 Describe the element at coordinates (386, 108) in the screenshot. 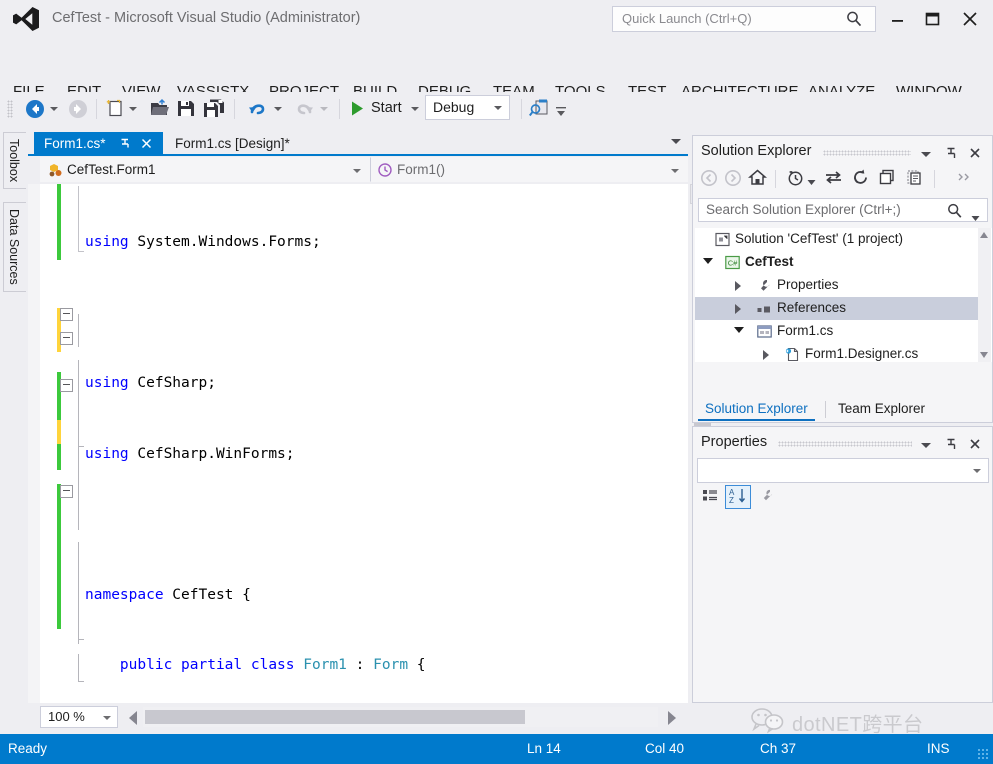

I see `start-button-label: Start` at that location.